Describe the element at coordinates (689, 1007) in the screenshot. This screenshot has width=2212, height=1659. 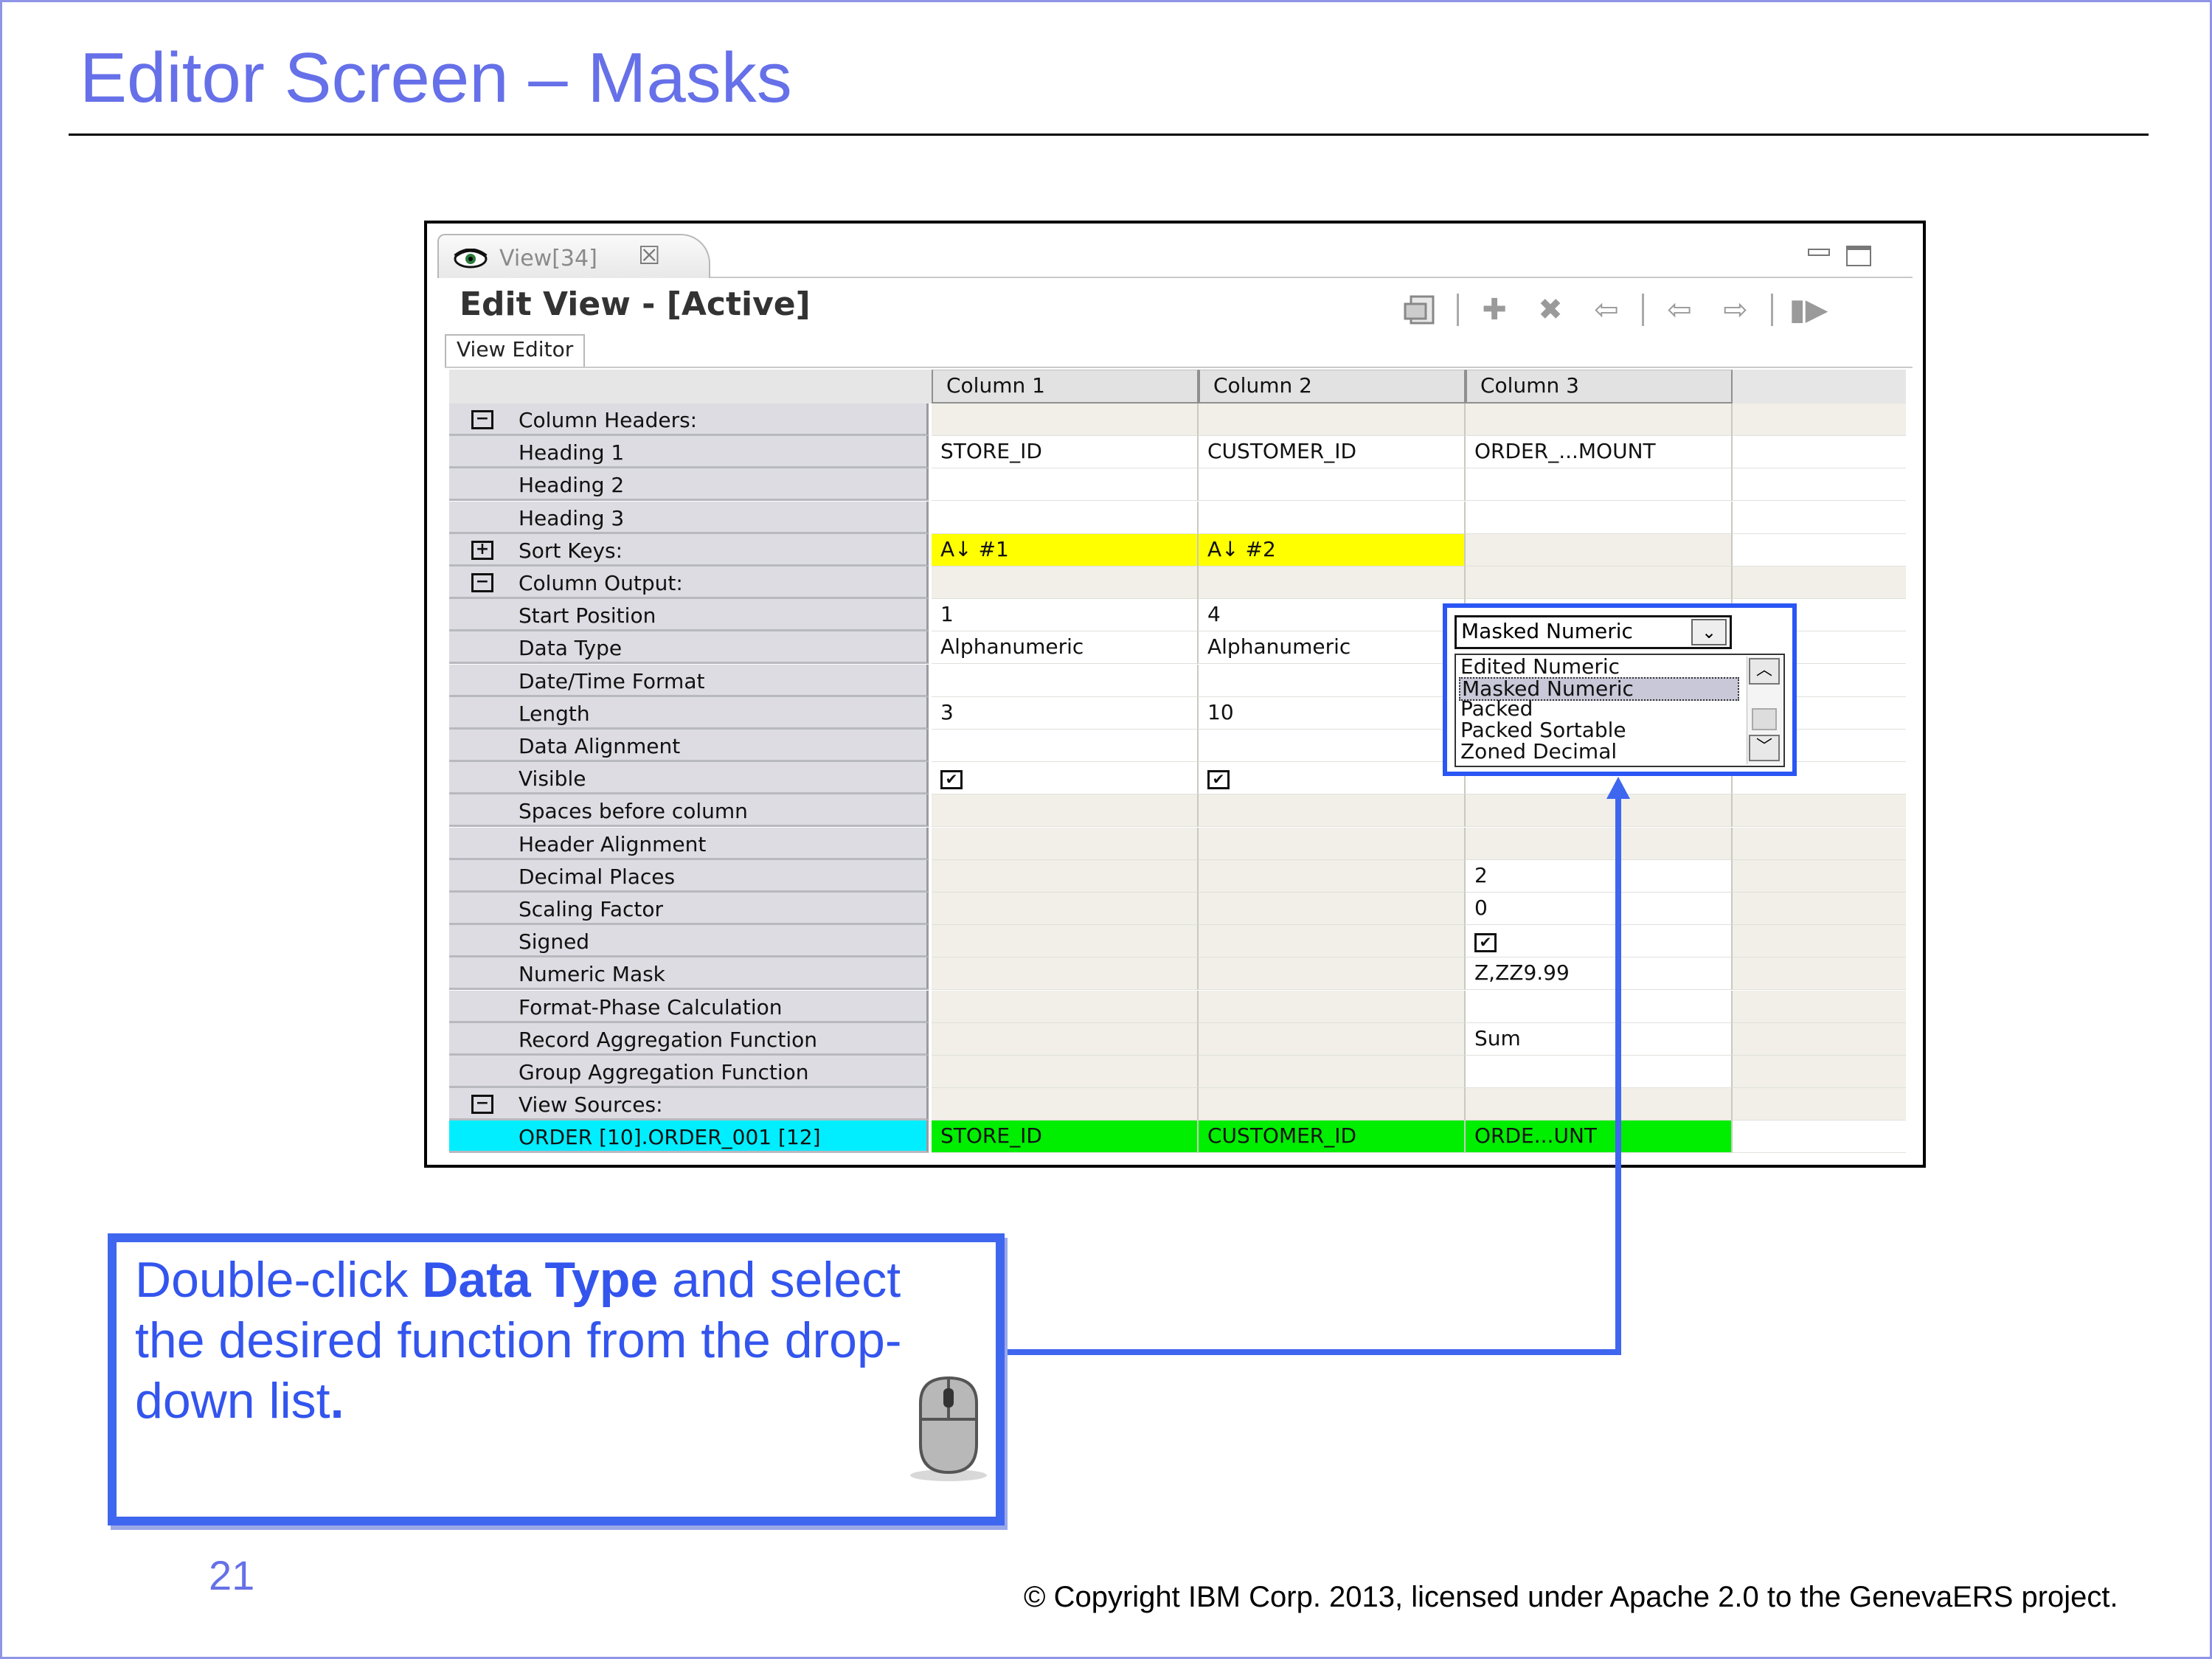
I see `row-label: Format-Phase Calculation` at that location.